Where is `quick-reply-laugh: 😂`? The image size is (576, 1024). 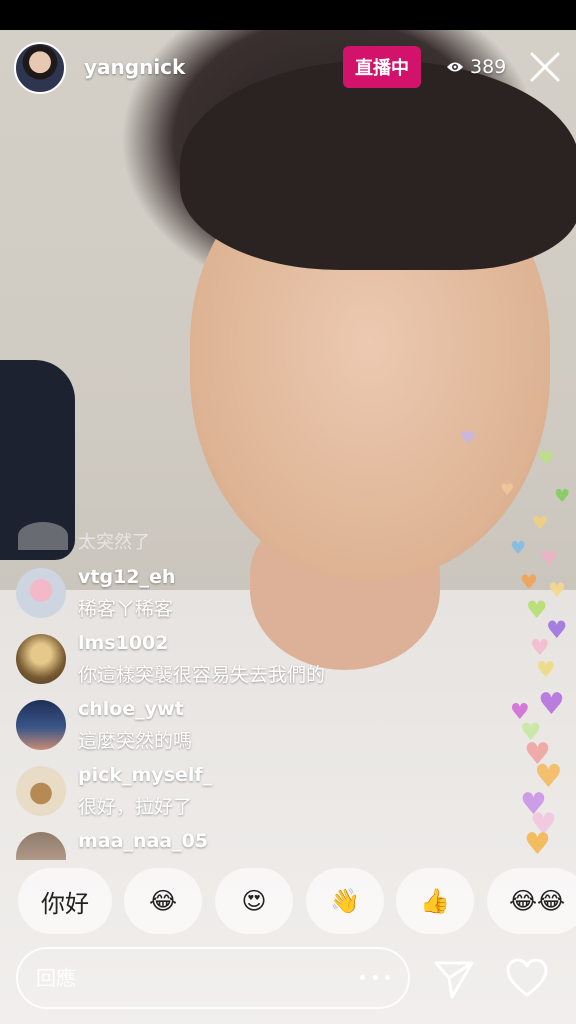 quick-reply-laugh: 😂 is located at coordinates (163, 901).